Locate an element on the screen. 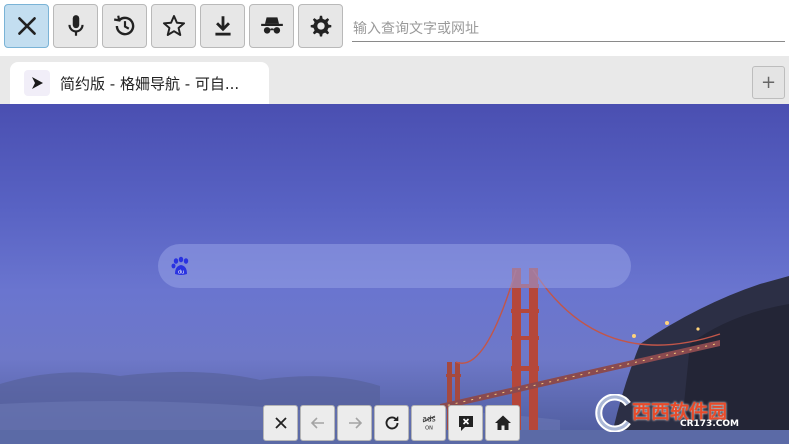 This screenshot has height=444, width=789. history-button is located at coordinates (124, 26).